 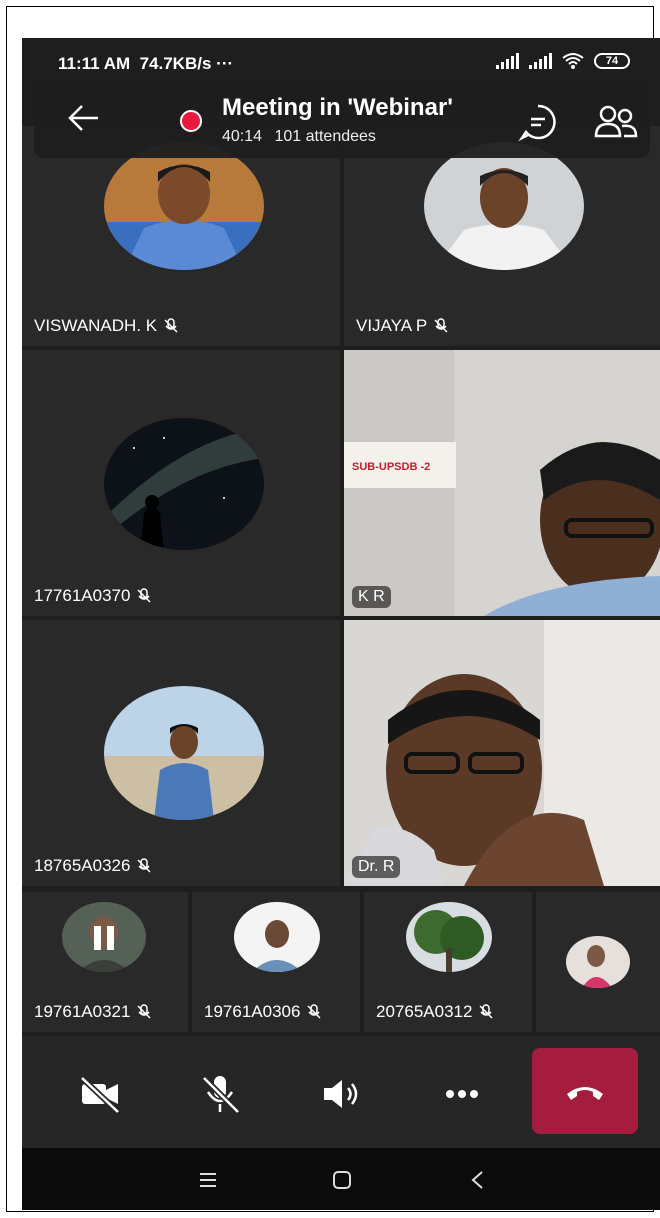 I want to click on video-feed: SUB-UPSDB -2, so click(x=502, y=483).